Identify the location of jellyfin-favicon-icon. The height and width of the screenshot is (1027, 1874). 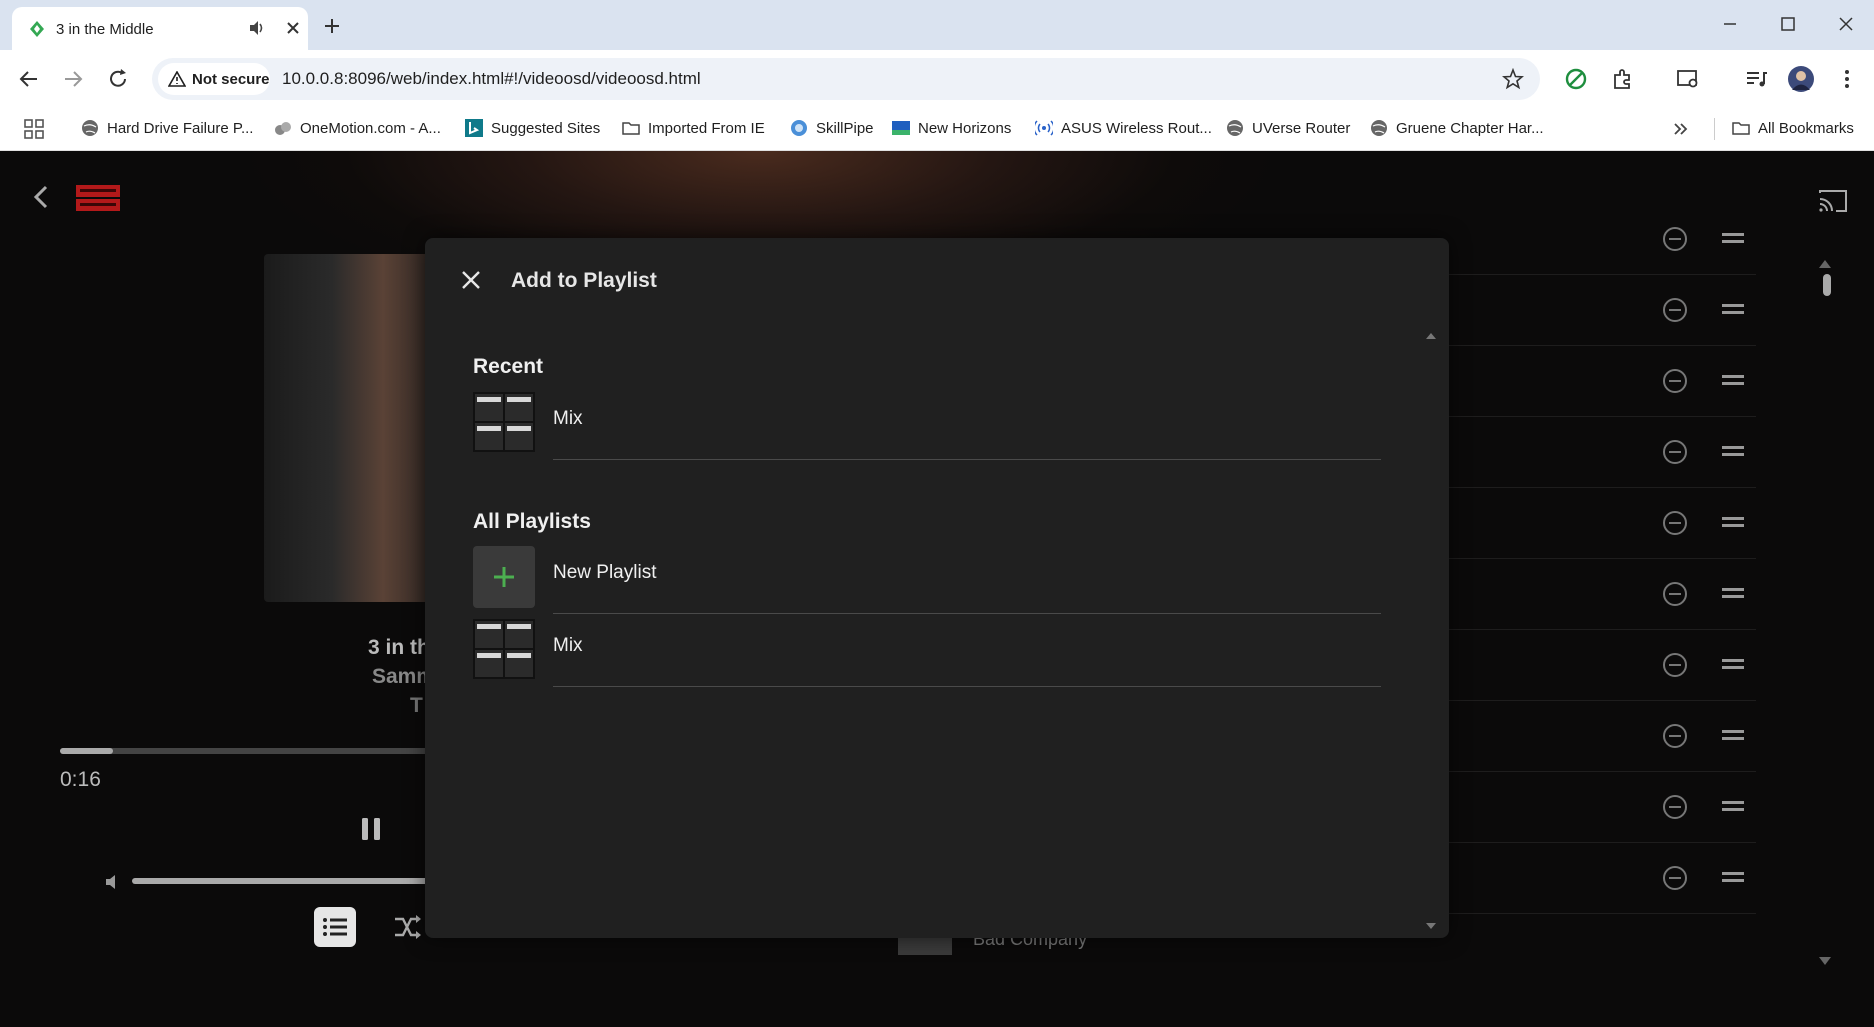
(37, 29).